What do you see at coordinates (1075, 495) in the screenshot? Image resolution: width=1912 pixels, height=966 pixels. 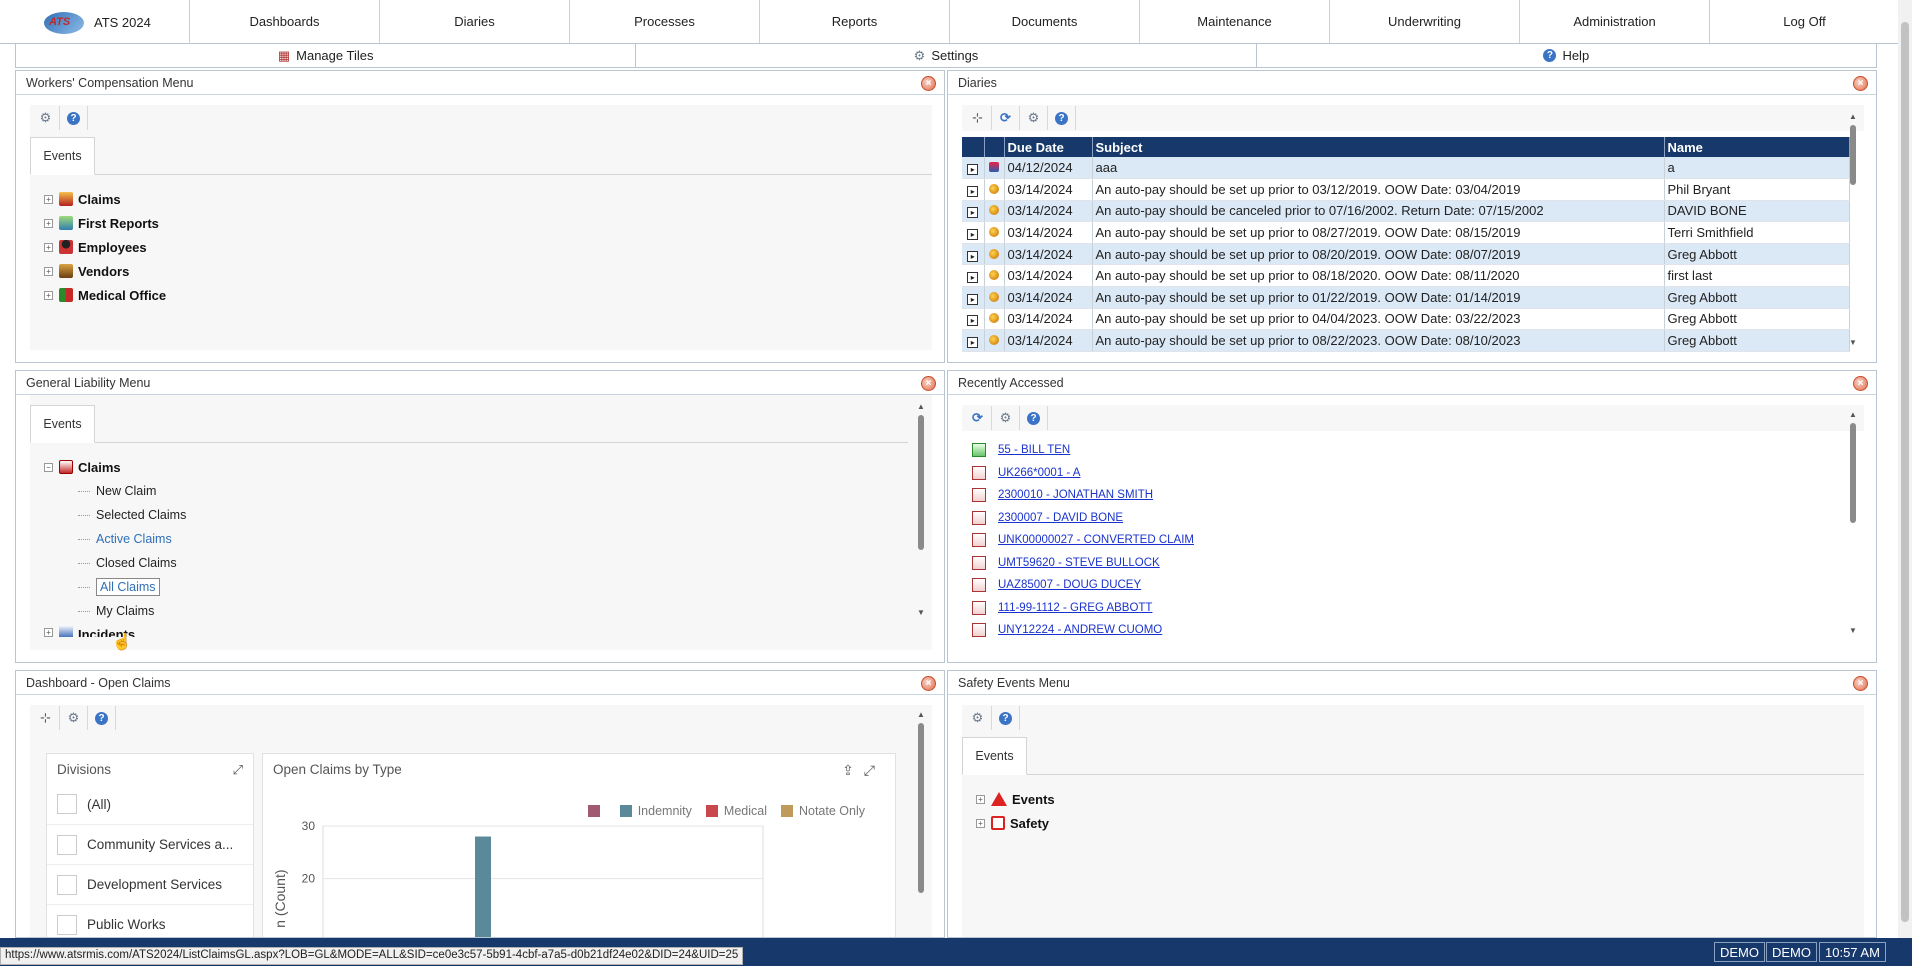 I see `recent-link: 2300010 - JONATHAN SMITH` at bounding box center [1075, 495].